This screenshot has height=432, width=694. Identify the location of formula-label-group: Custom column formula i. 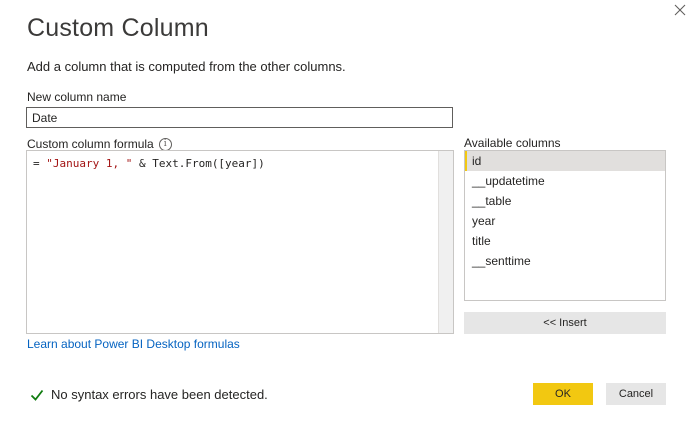
(99, 144).